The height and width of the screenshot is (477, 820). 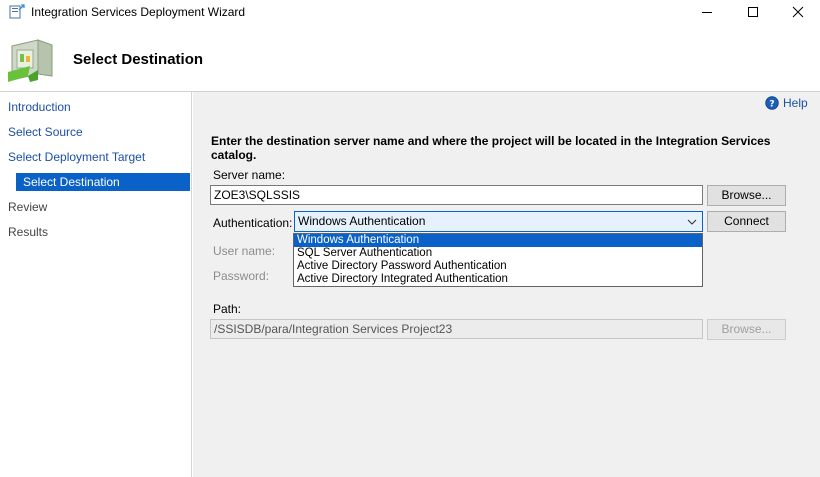 I want to click on close-icon, so click(x=798, y=12).